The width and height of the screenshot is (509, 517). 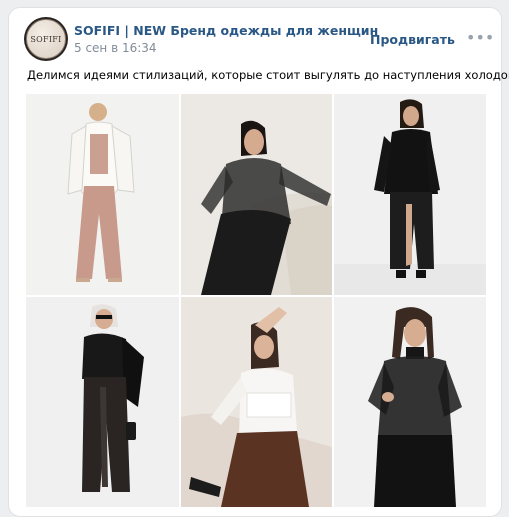 I want to click on avatar: SOFIFI, so click(x=46, y=39).